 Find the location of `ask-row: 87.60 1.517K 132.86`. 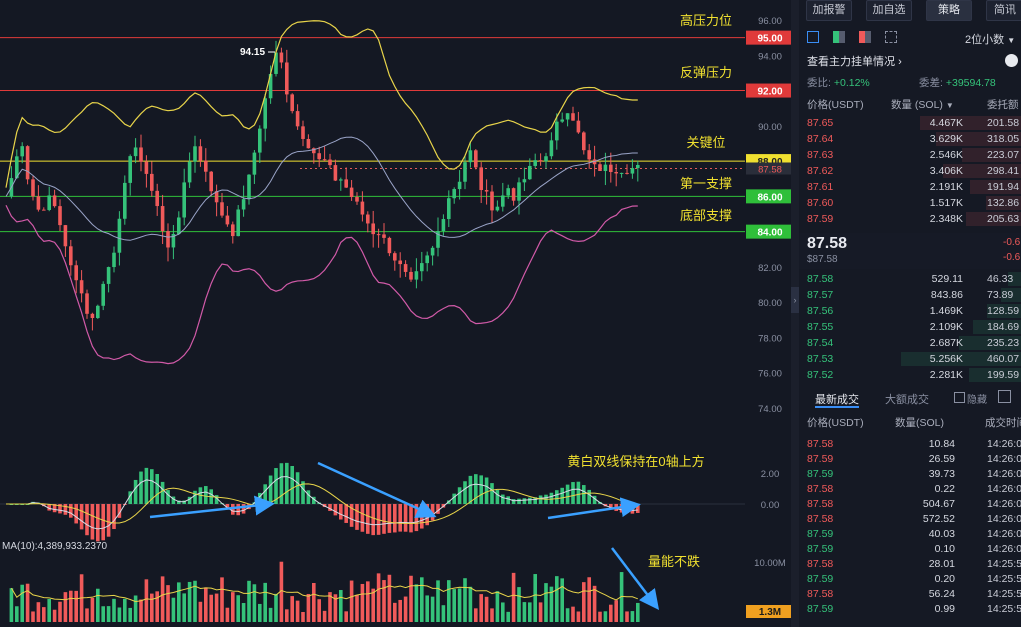

ask-row: 87.60 1.517K 132.86 is located at coordinates (910, 203).